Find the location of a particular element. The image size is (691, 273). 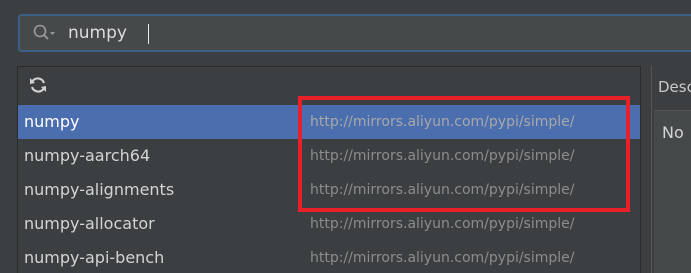

package-name: numpy-api-bench is located at coordinates (94, 257).